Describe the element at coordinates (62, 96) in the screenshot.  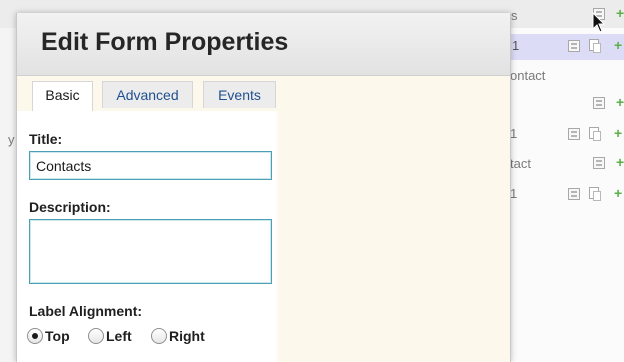
I see `tab-basic: Basic` at that location.